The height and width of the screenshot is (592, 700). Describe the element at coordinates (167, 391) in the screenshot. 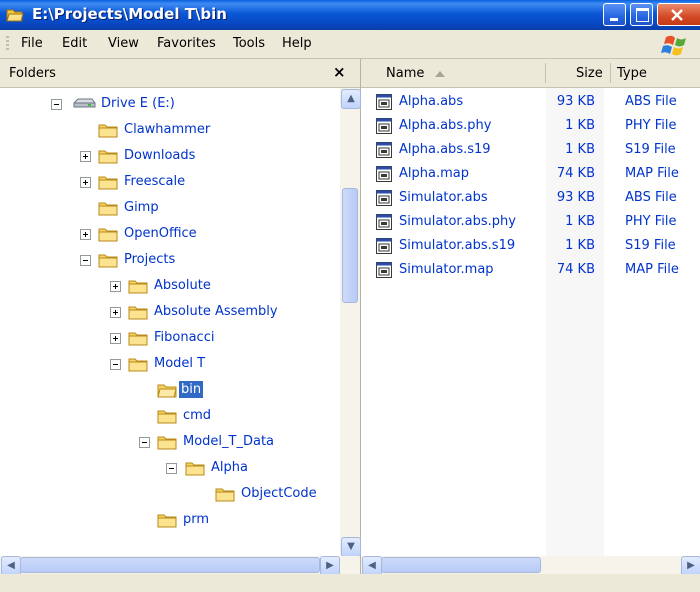

I see `open-folder-icon` at that location.